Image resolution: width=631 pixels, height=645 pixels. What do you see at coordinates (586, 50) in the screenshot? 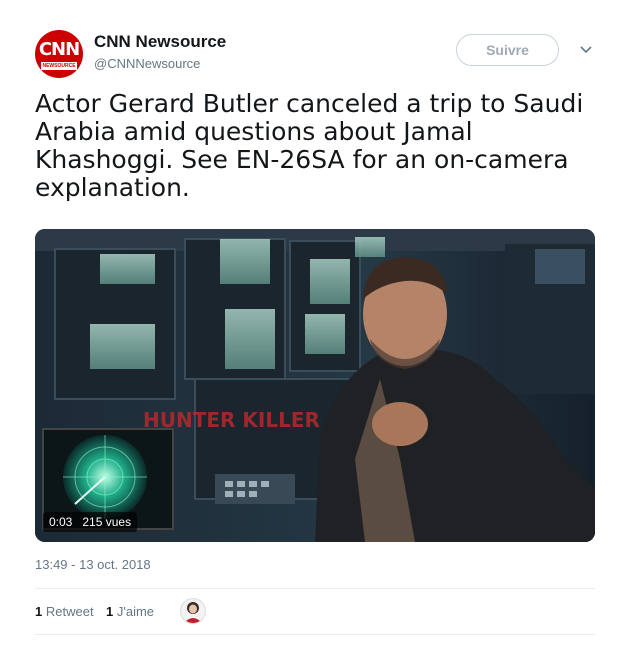
I see `chevron-down-icon` at bounding box center [586, 50].